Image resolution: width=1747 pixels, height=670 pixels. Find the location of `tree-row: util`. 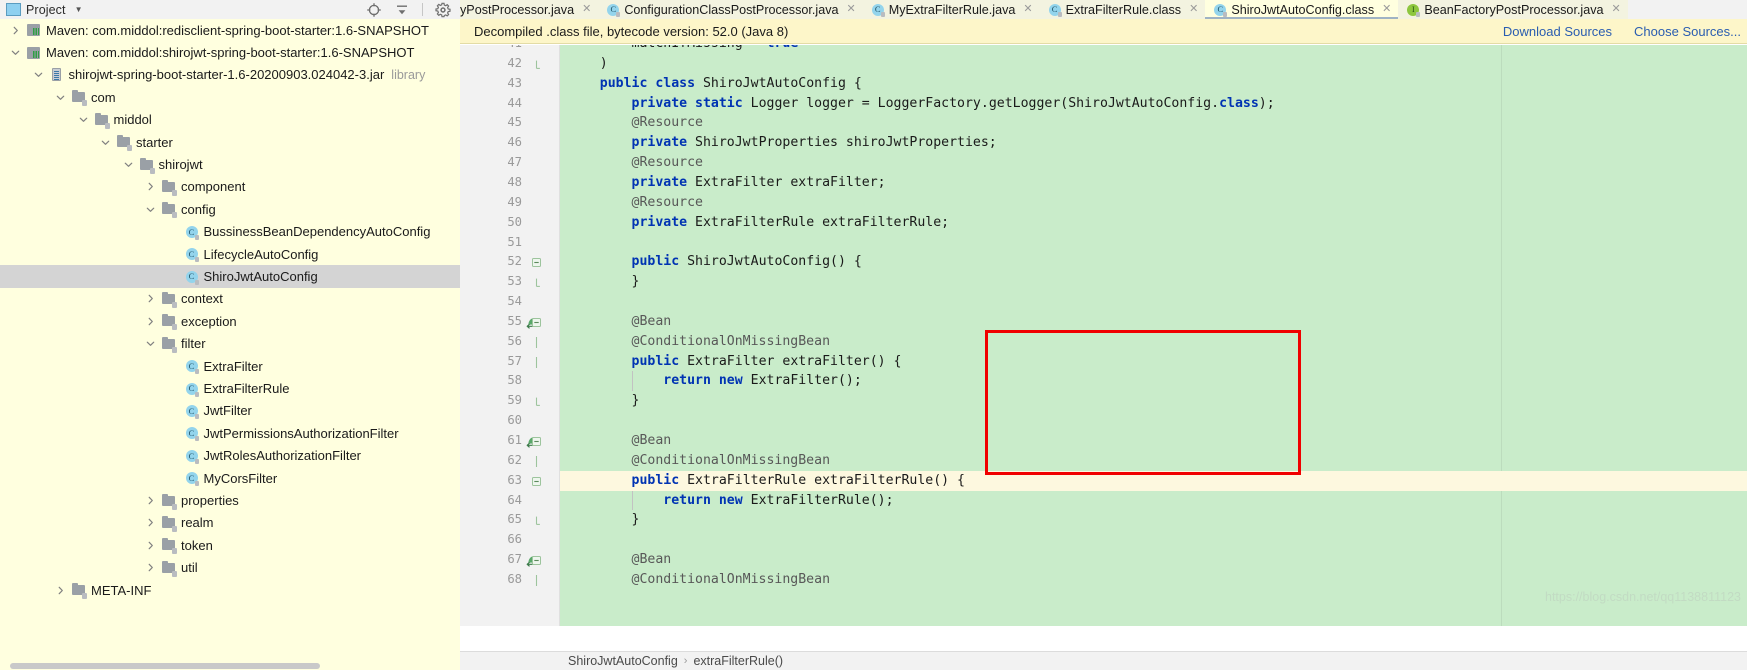

tree-row: util is located at coordinates (230, 568).